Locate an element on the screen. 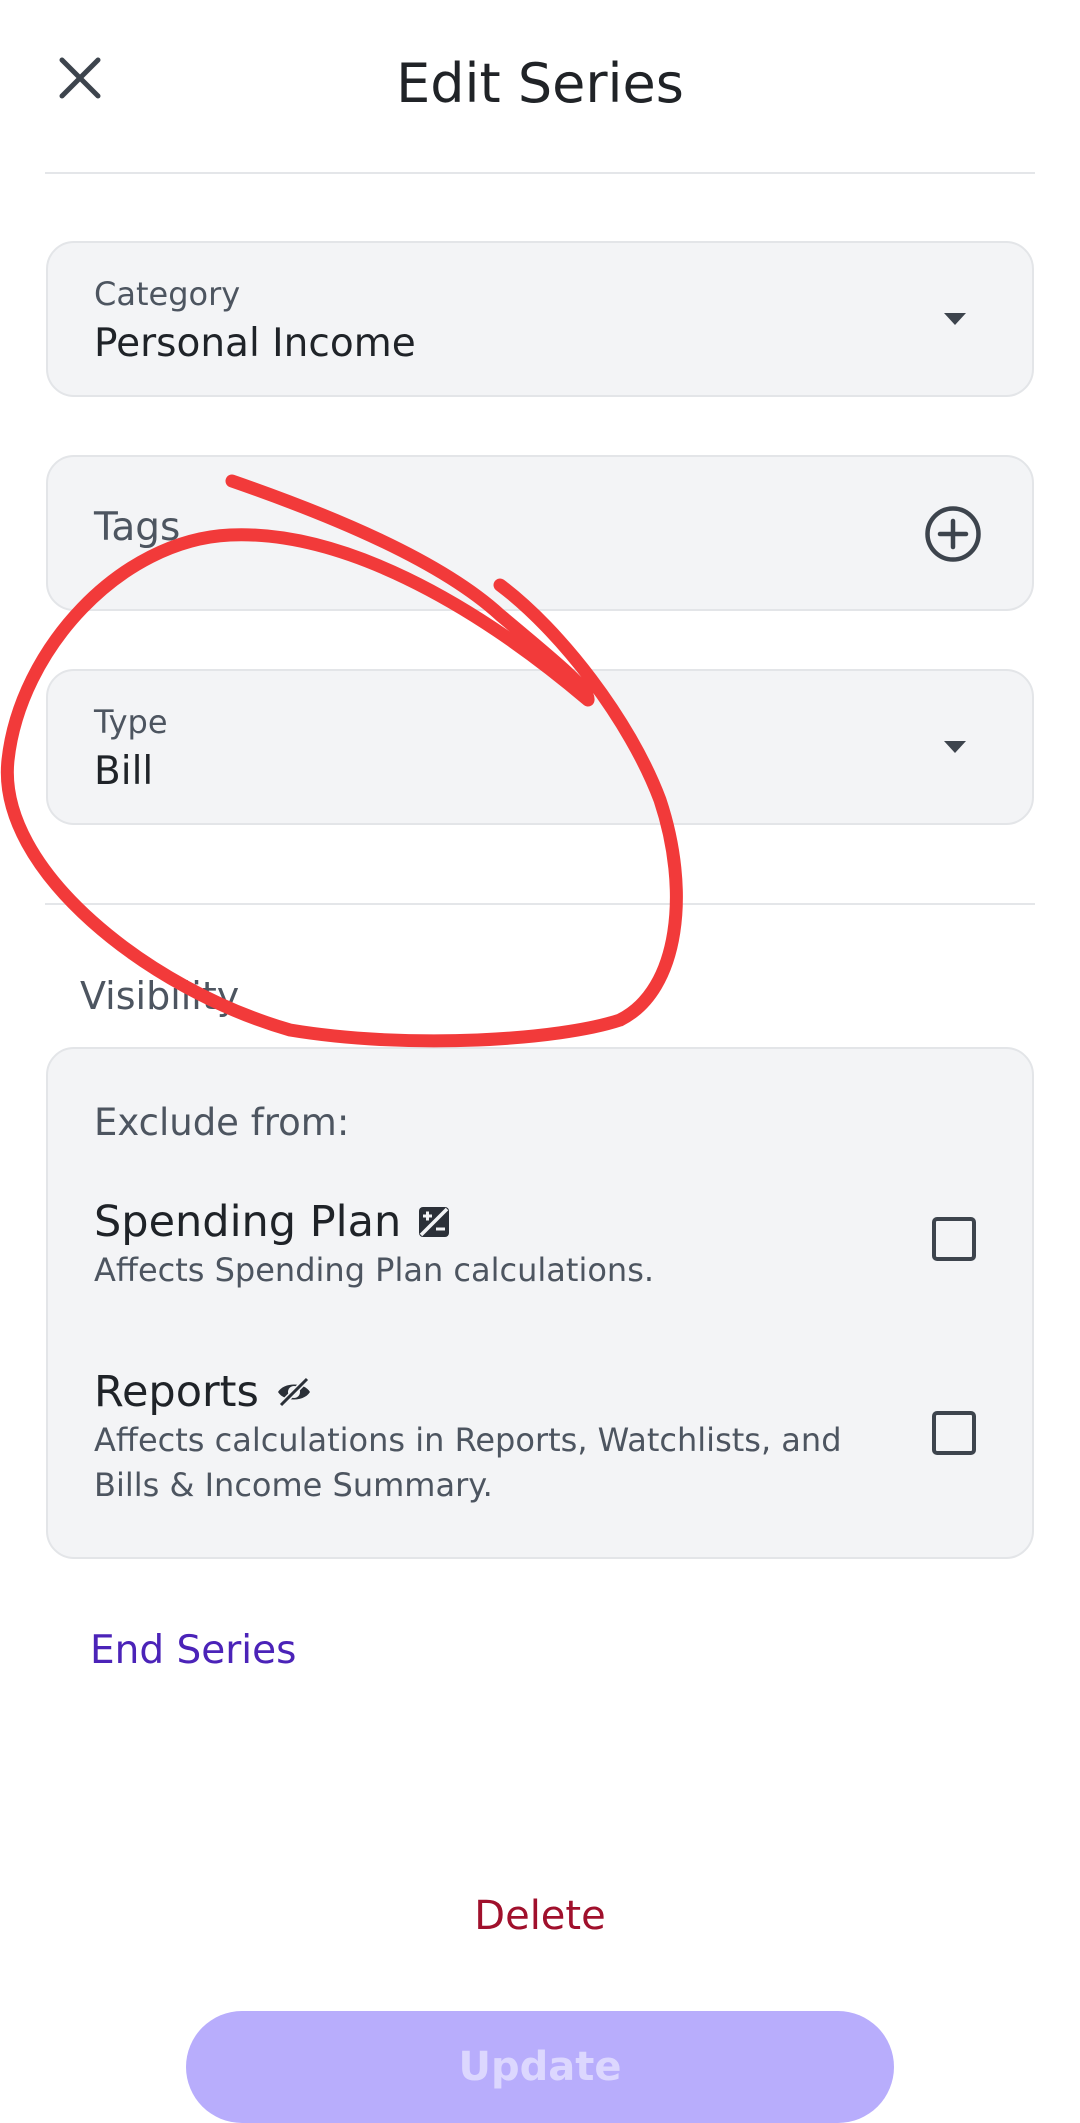 The height and width of the screenshot is (2123, 1080). exclude-label: Exclude from: is located at coordinates (222, 1122).